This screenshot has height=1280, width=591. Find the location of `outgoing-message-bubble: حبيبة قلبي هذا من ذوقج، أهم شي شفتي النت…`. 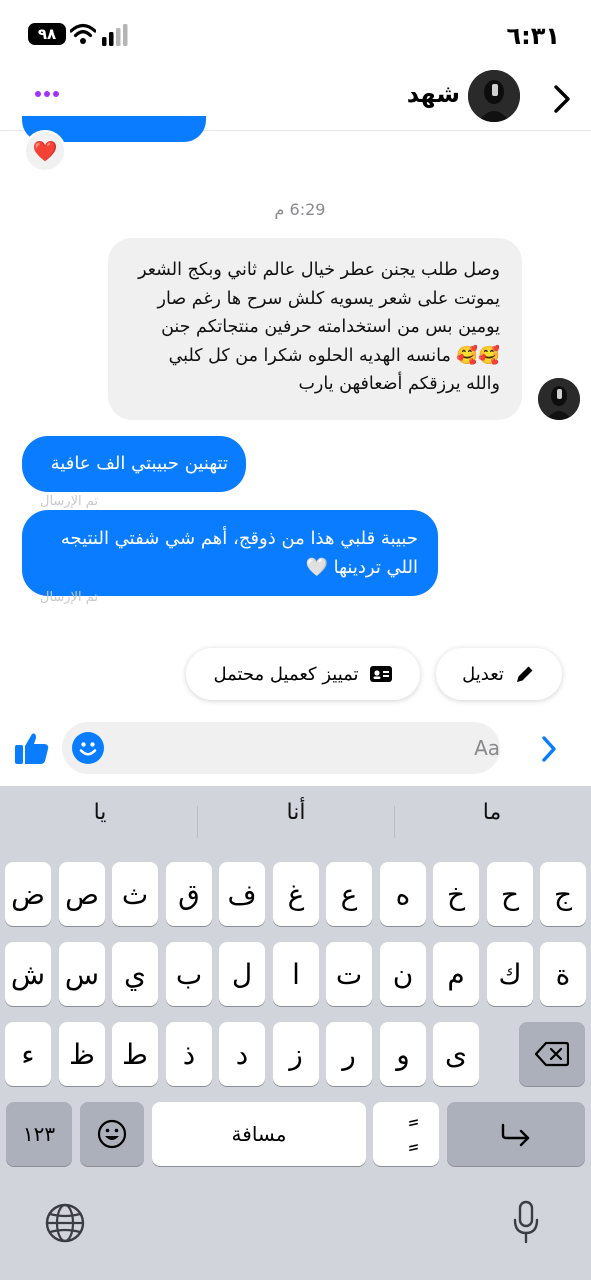

outgoing-message-bubble: حبيبة قلبي هذا من ذوقج، أهم شي شفتي النت… is located at coordinates (230, 553).